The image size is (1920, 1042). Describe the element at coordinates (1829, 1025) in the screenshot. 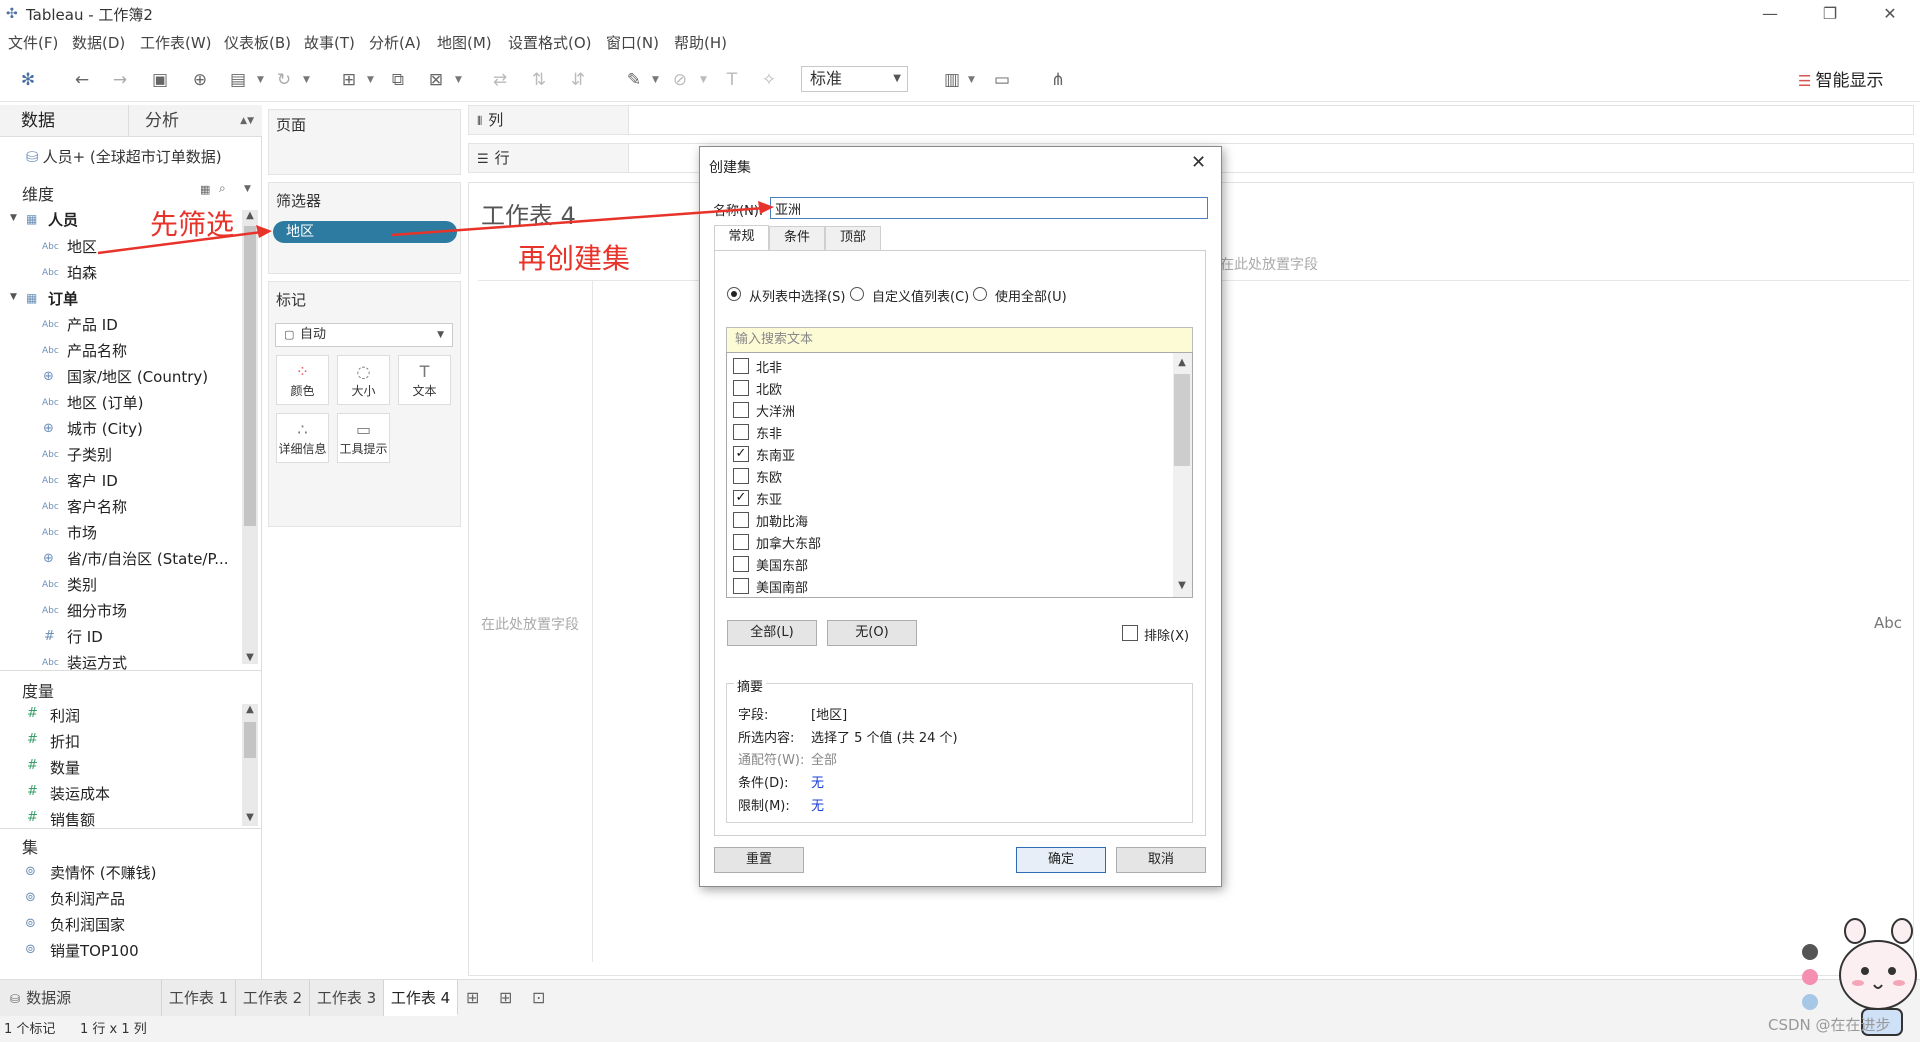

I see `watermark: CSDN @在在进步` at that location.